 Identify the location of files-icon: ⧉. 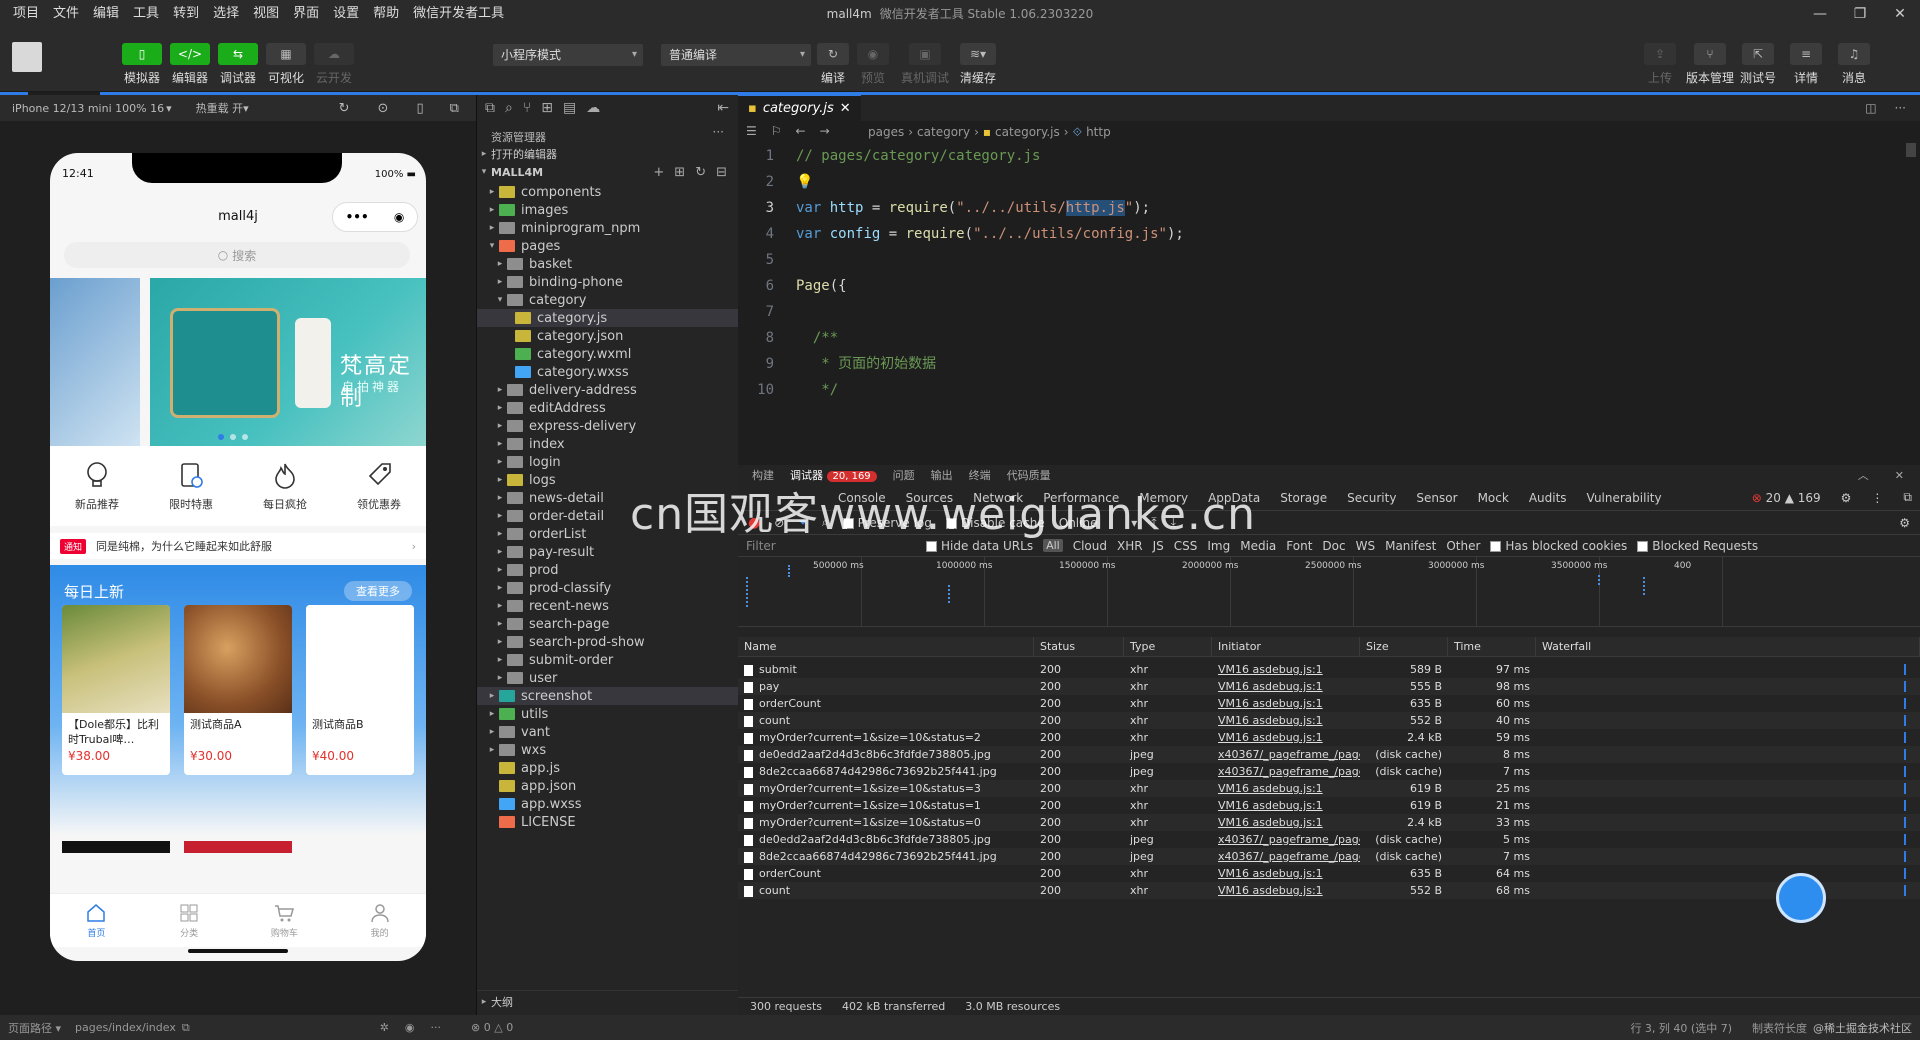
(490, 108).